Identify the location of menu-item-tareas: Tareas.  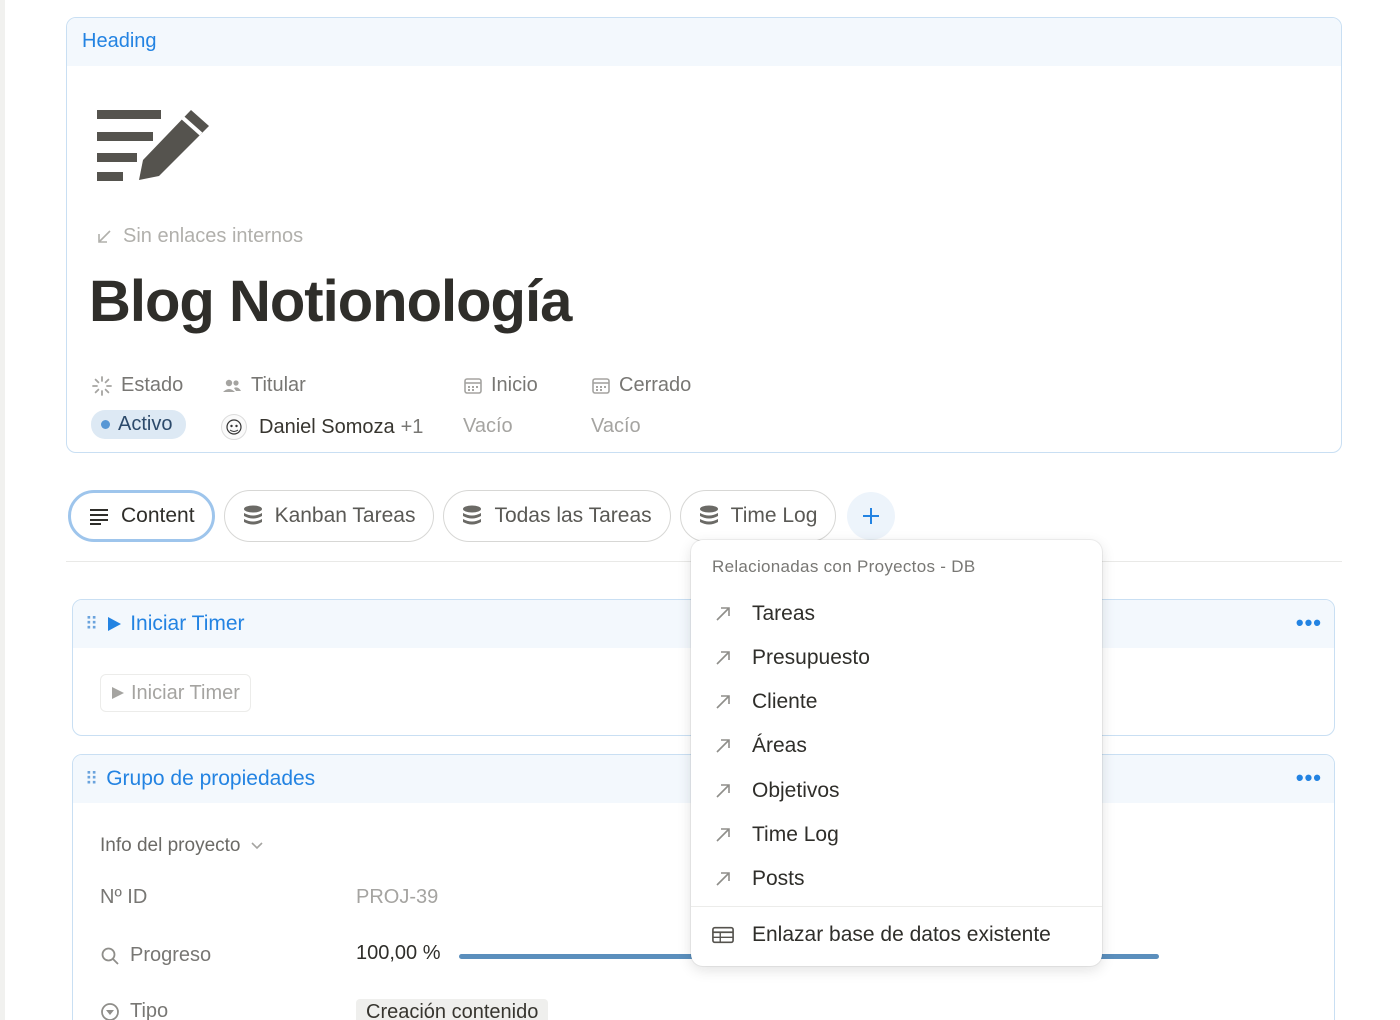
(763, 614).